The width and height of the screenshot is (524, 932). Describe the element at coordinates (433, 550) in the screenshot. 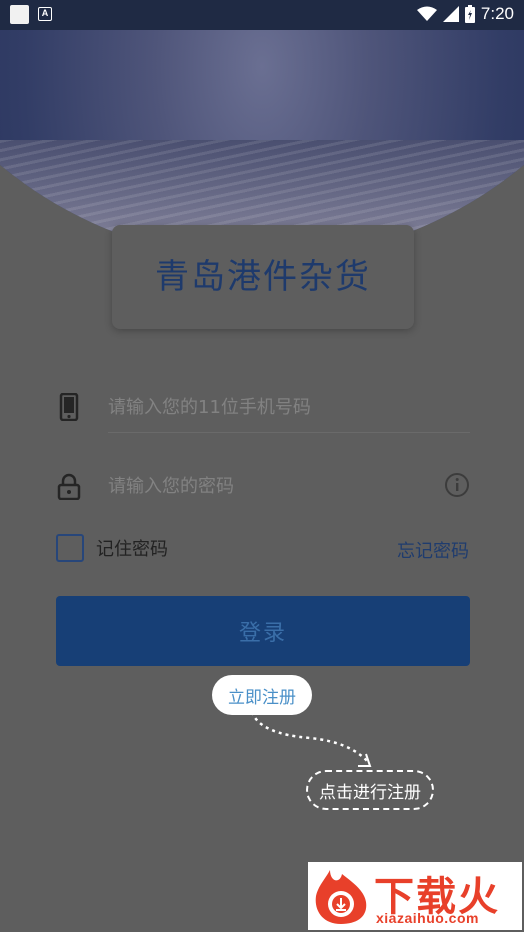

I see `forgot-password-link: 忘记密码` at that location.